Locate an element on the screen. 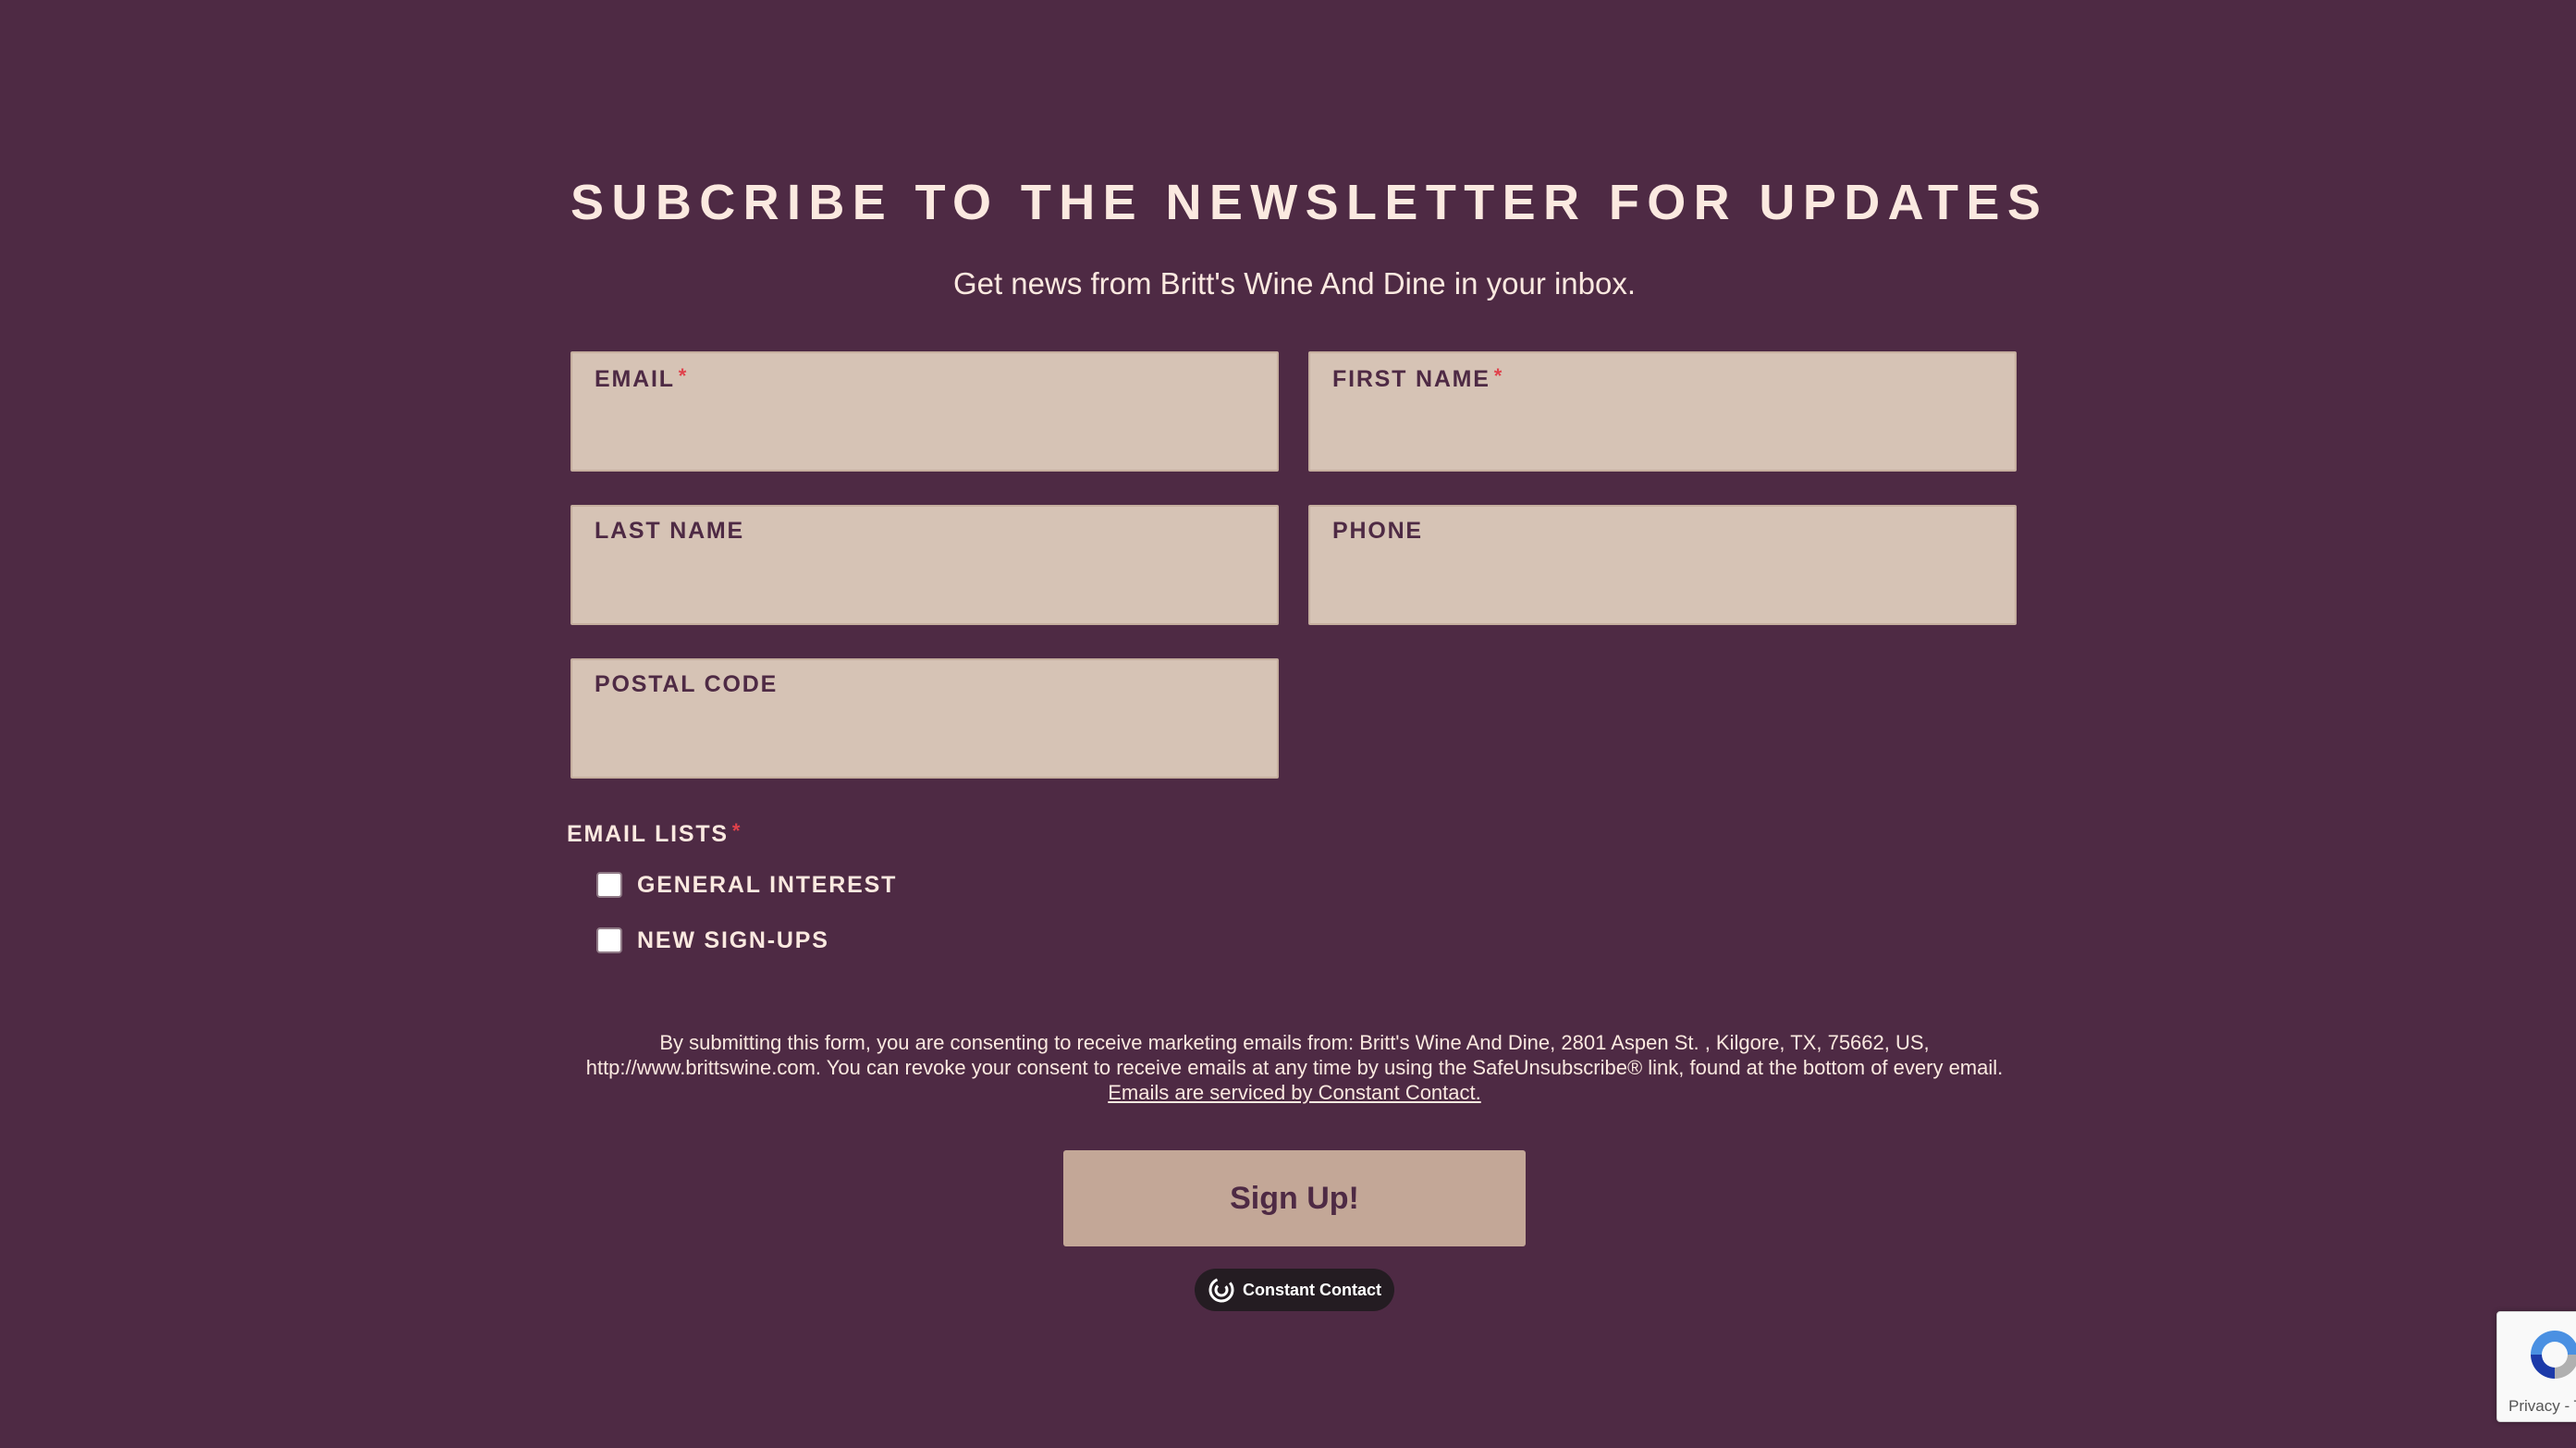  recaptcha-privacy-terms-link: Privacy - T is located at coordinates (2542, 1406).